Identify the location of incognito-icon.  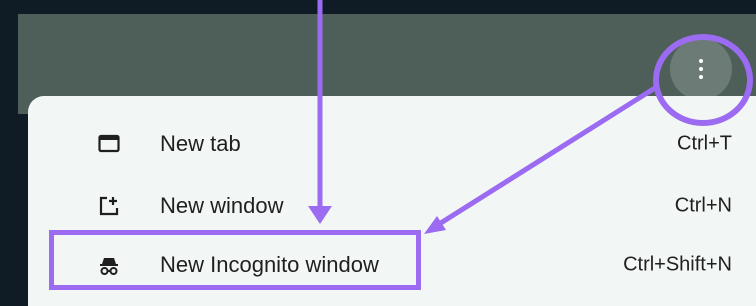
(109, 265).